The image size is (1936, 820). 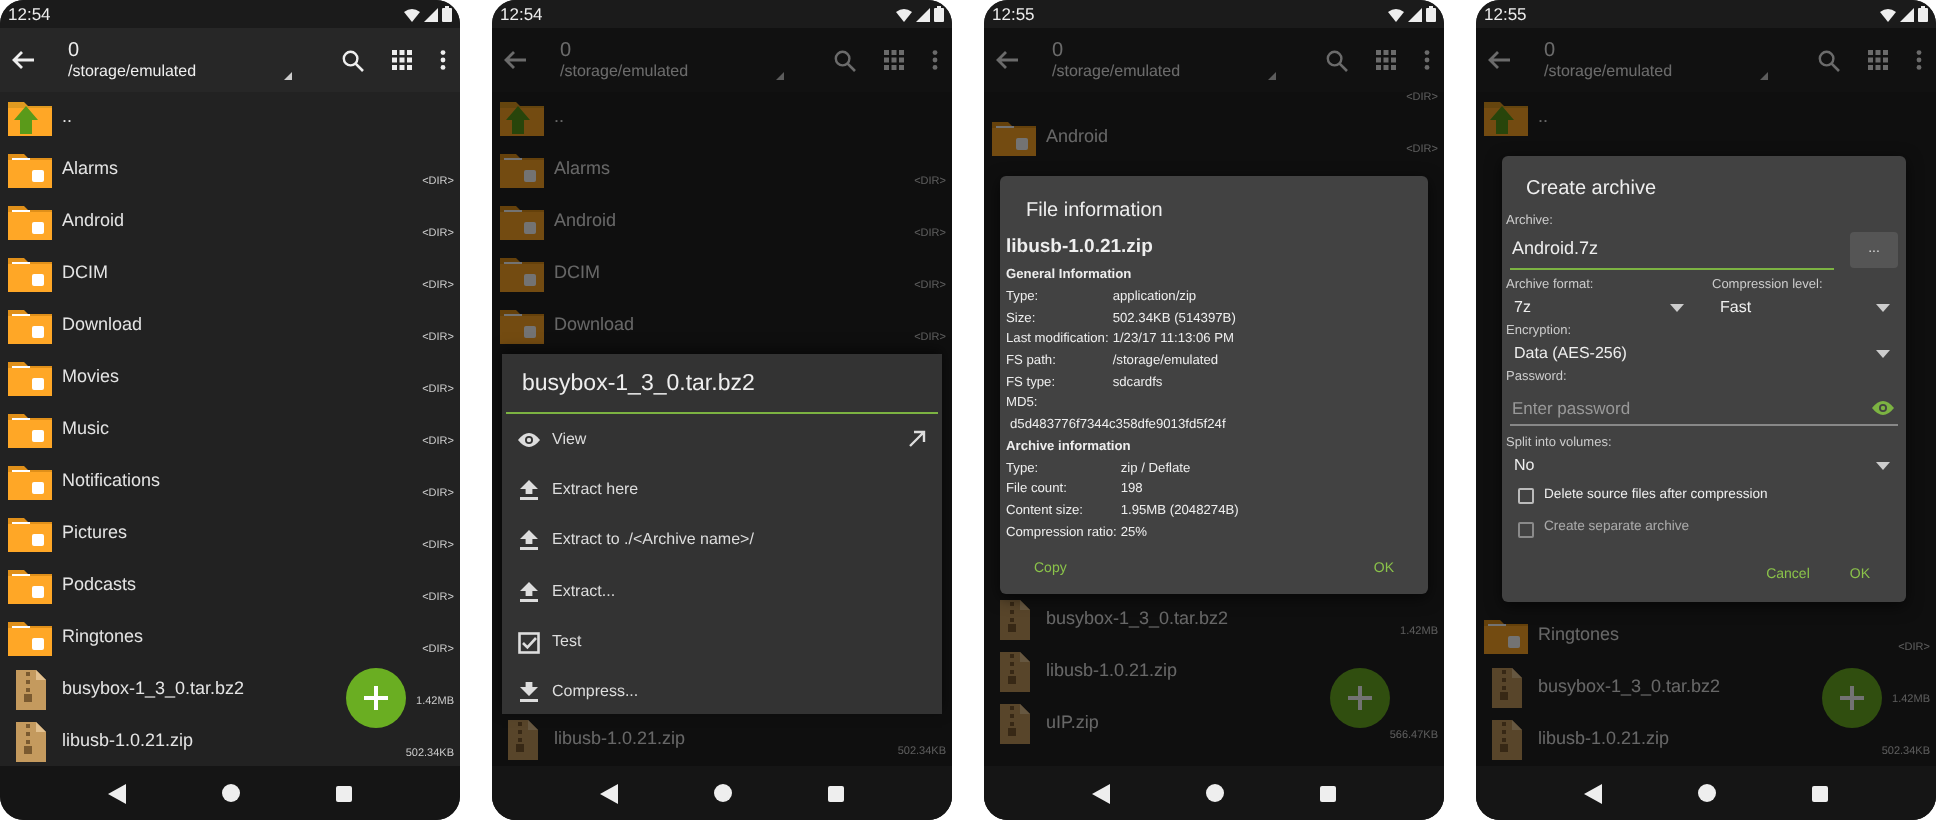 What do you see at coordinates (90, 170) in the screenshot?
I see `file-name: Alarms` at bounding box center [90, 170].